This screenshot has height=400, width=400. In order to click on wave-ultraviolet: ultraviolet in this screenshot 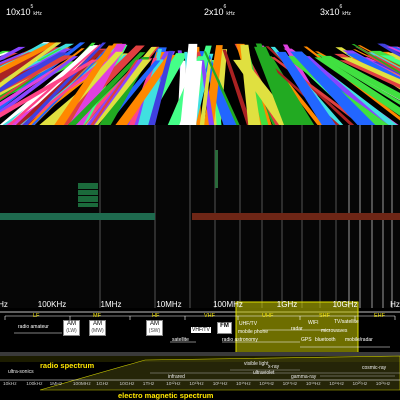, I will do `click(264, 373)`.